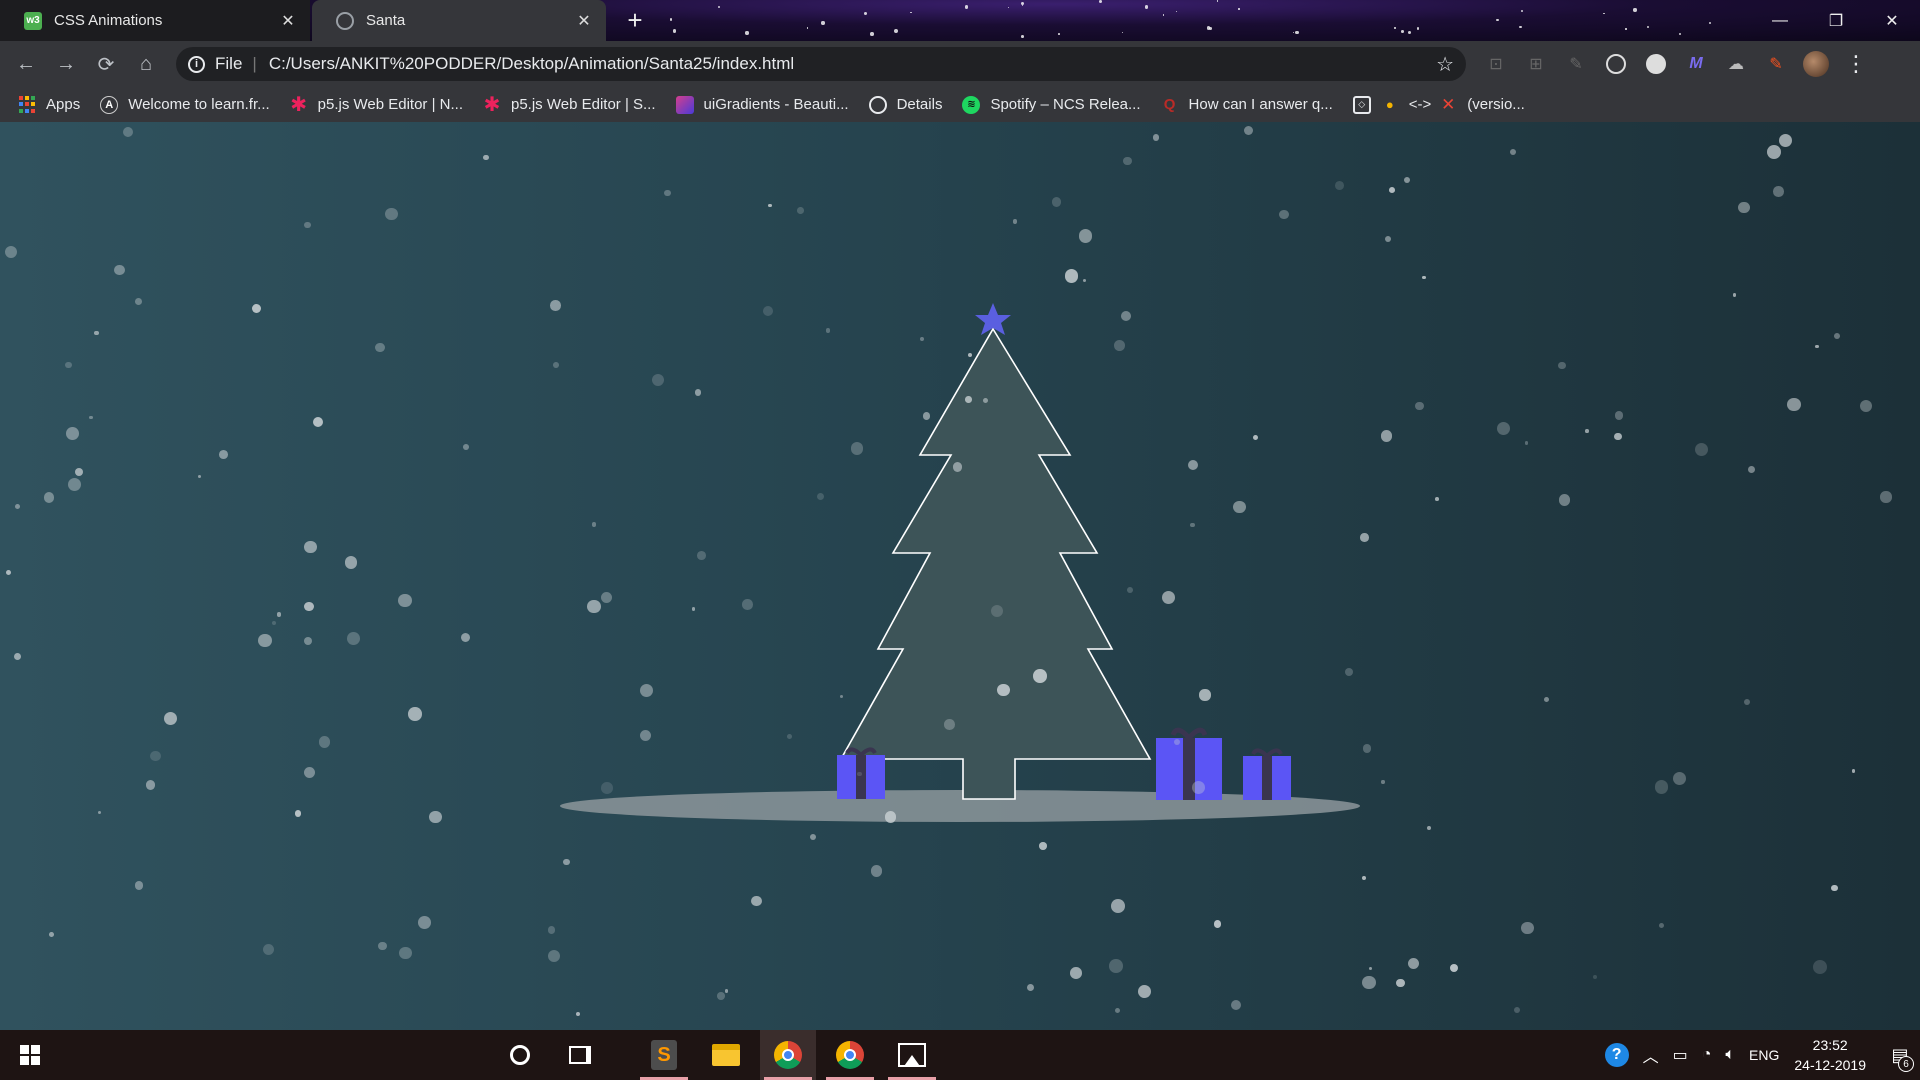 This screenshot has width=1920, height=1080. What do you see at coordinates (960, 20) in the screenshot?
I see `tab-strip: w3 CSS Animations ✕ Santa ✕ + — ❐ ✕` at bounding box center [960, 20].